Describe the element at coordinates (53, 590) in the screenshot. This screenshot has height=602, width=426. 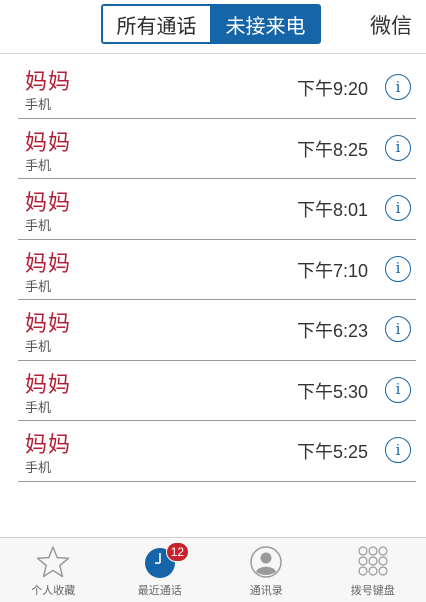
I see `tab-favorites-label: 个人收藏` at that location.